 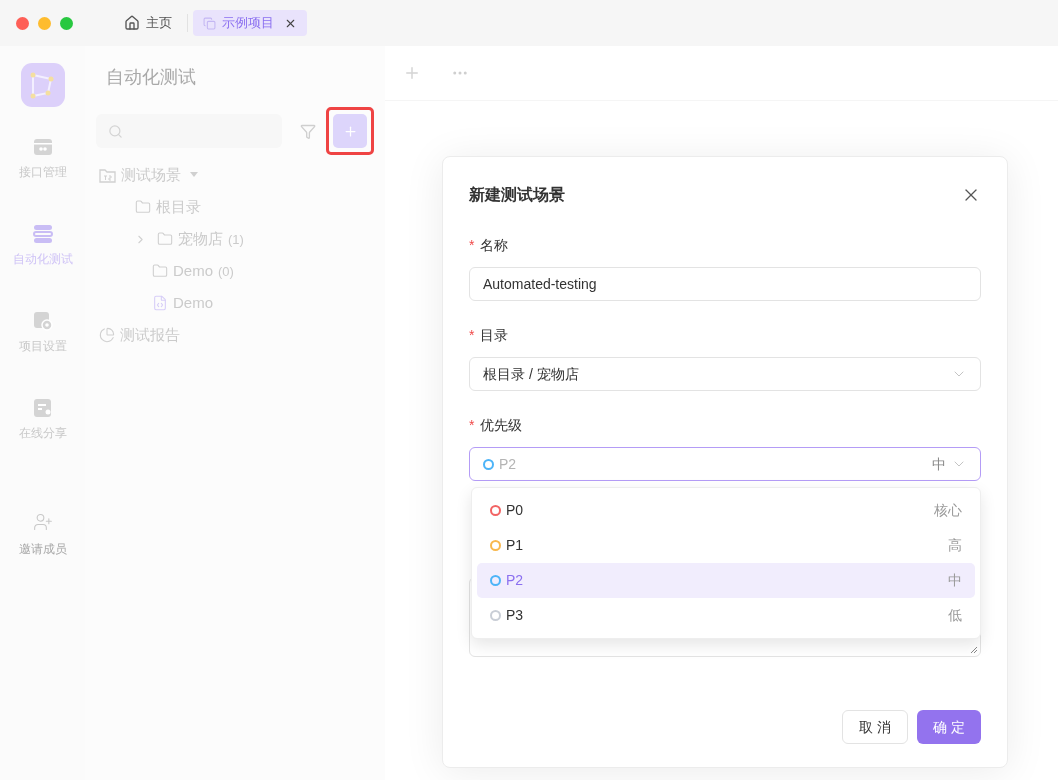 I want to click on priority-level: 中, so click(x=939, y=464).